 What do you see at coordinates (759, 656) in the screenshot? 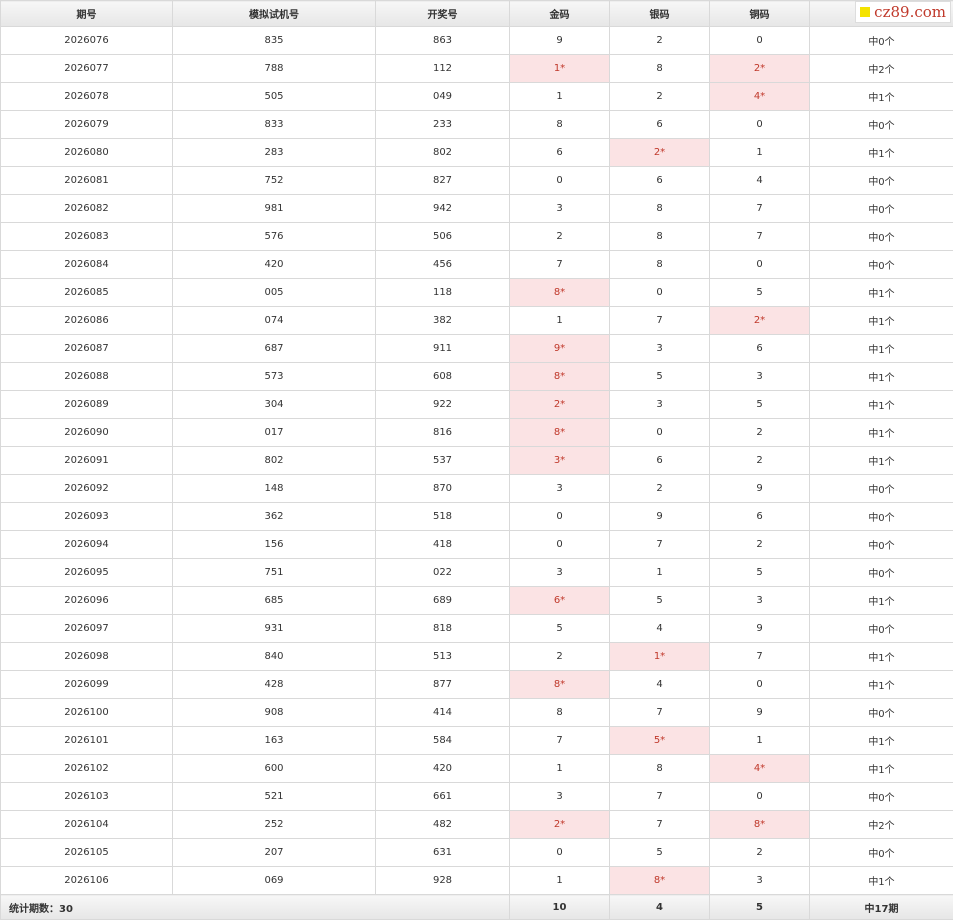
I see `cell-bronze: 7` at bounding box center [759, 656].